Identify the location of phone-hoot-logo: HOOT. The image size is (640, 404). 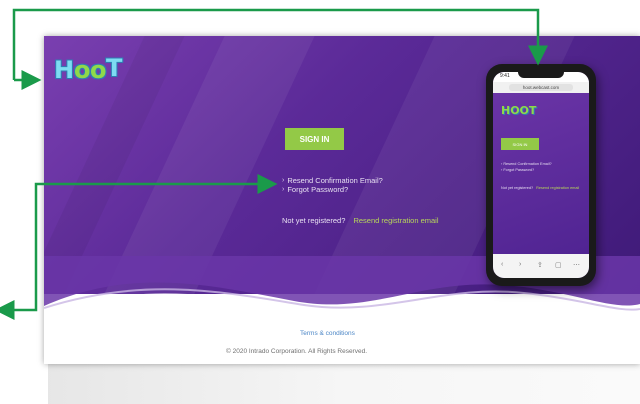
(519, 110).